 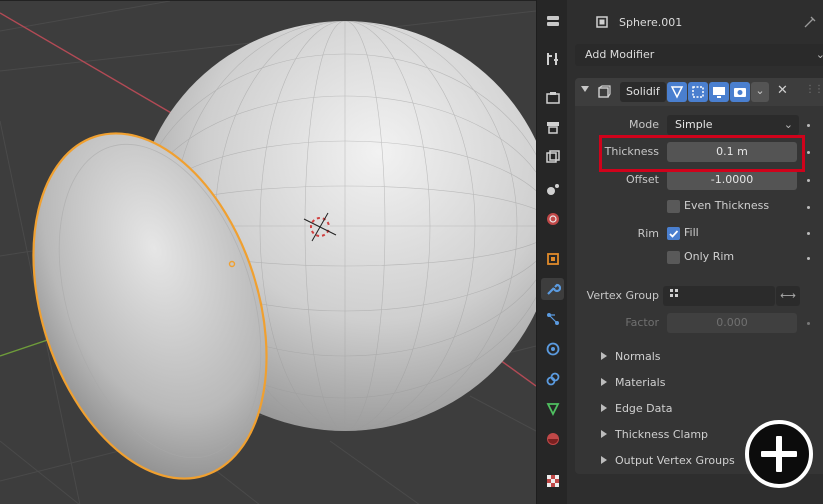 I want to click on edit-cage-icon, so click(x=677, y=92).